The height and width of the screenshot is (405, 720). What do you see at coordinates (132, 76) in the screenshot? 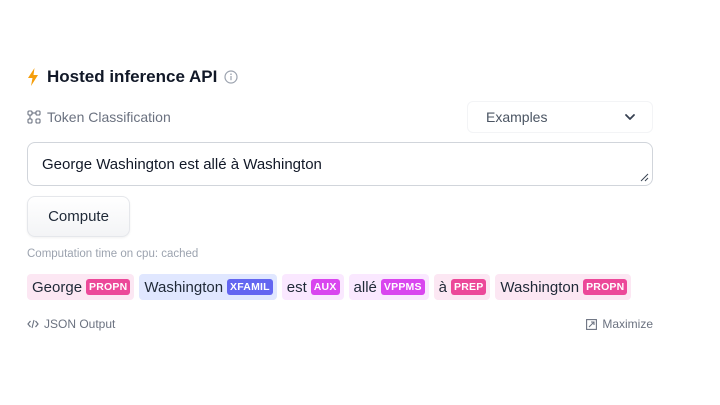
I see `widget-title: Hosted inference API` at bounding box center [132, 76].